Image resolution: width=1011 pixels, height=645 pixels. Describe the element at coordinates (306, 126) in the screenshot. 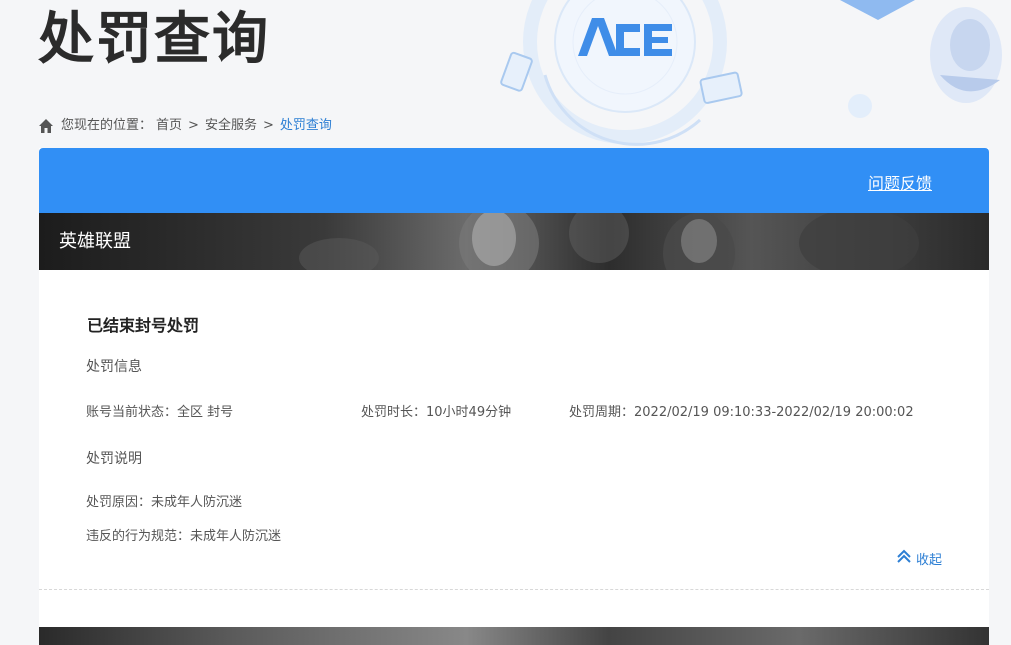

I see `breadcrumb-item-current: 处罚查询` at that location.